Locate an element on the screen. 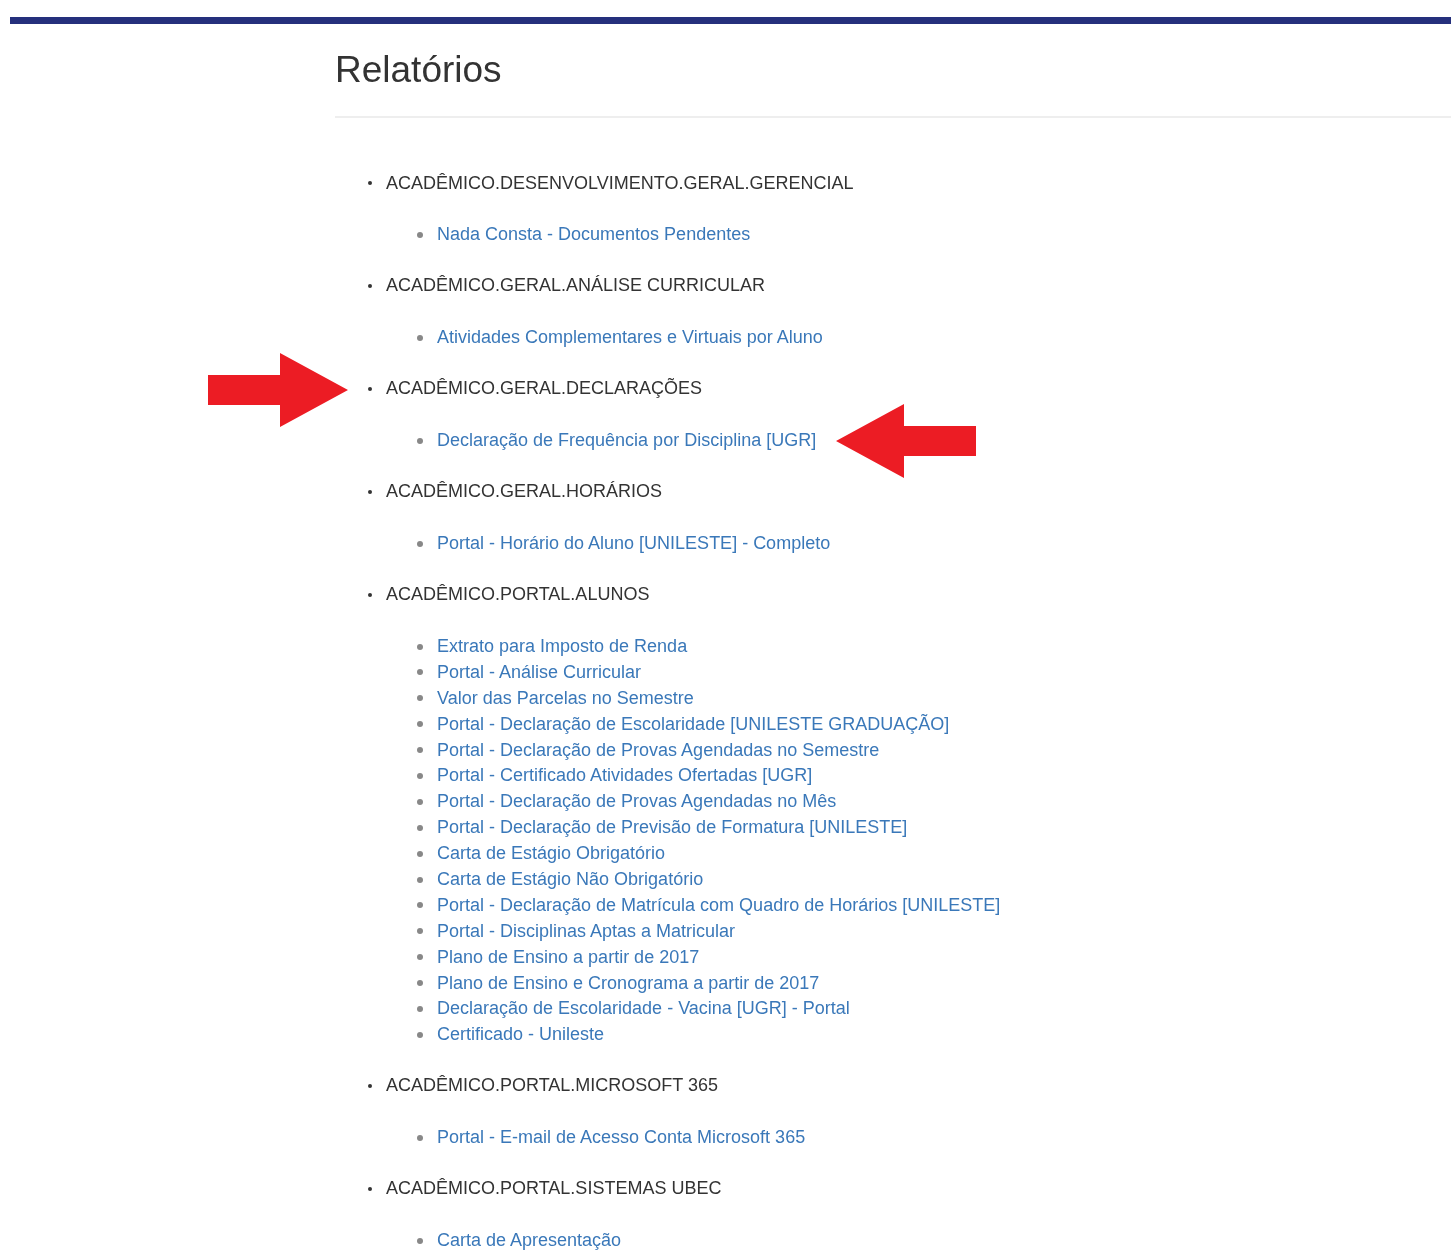 The width and height of the screenshot is (1451, 1251). report-link: Portal - Horário do Aluno [UNILESTE] - Completo is located at coordinates (634, 544).